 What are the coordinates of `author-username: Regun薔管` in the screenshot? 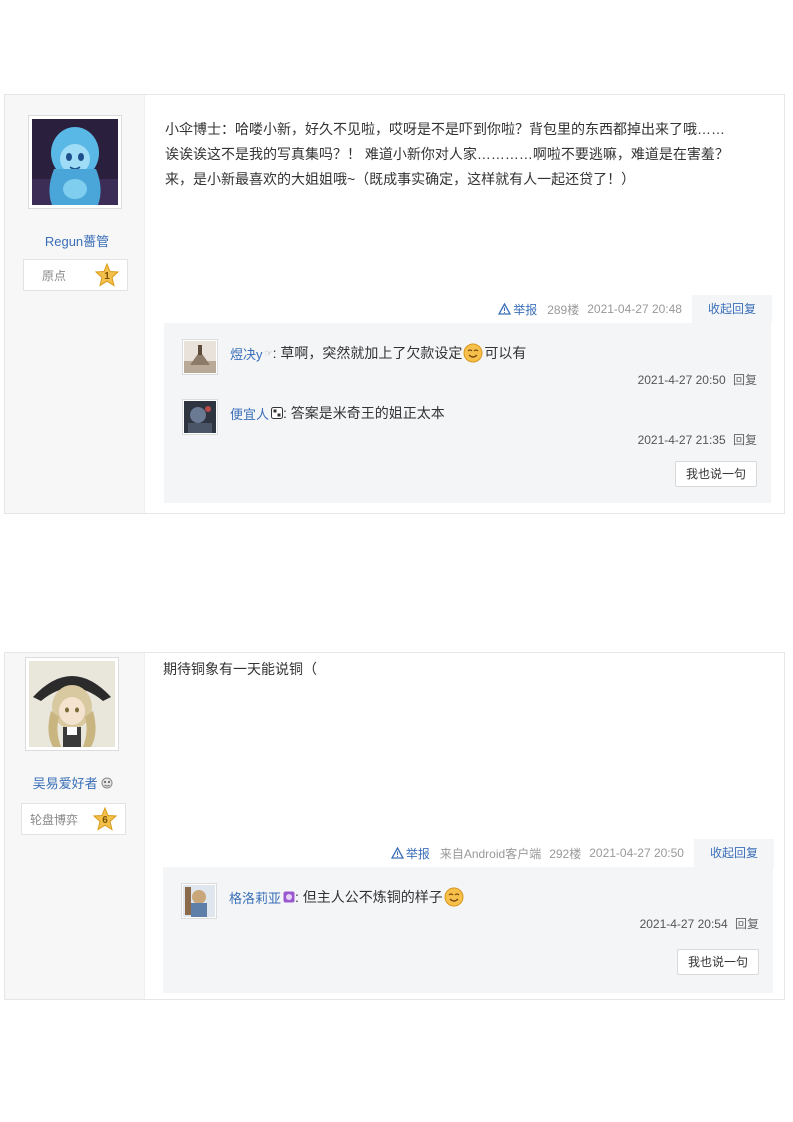 It's located at (77, 240).